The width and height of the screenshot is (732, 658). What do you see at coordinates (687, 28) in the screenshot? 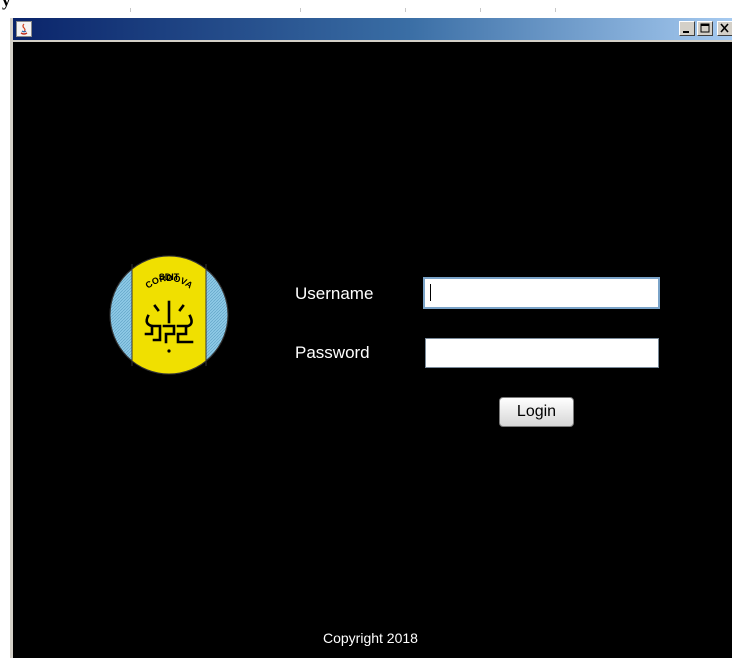
I see `minimize-button` at bounding box center [687, 28].